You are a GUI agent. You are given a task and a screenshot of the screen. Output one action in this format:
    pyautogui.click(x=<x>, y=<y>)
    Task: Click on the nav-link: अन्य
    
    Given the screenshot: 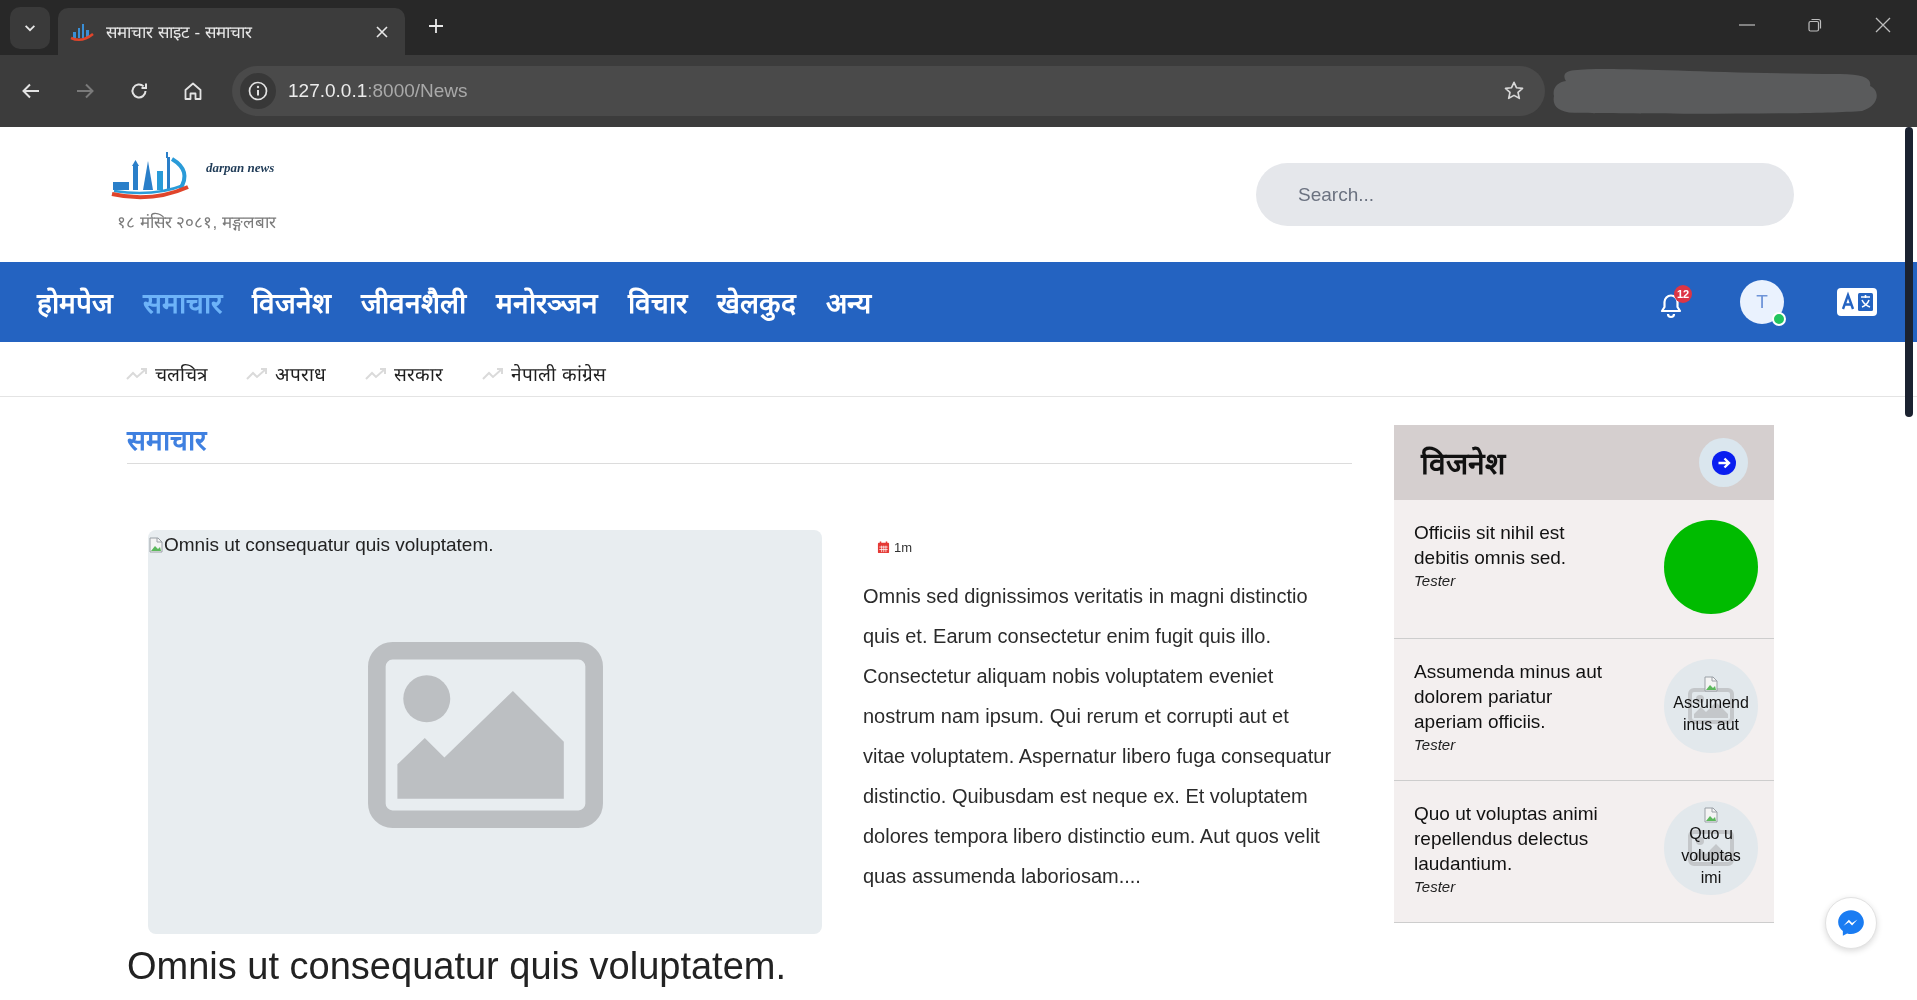 What is the action you would take?
    pyautogui.click(x=848, y=302)
    